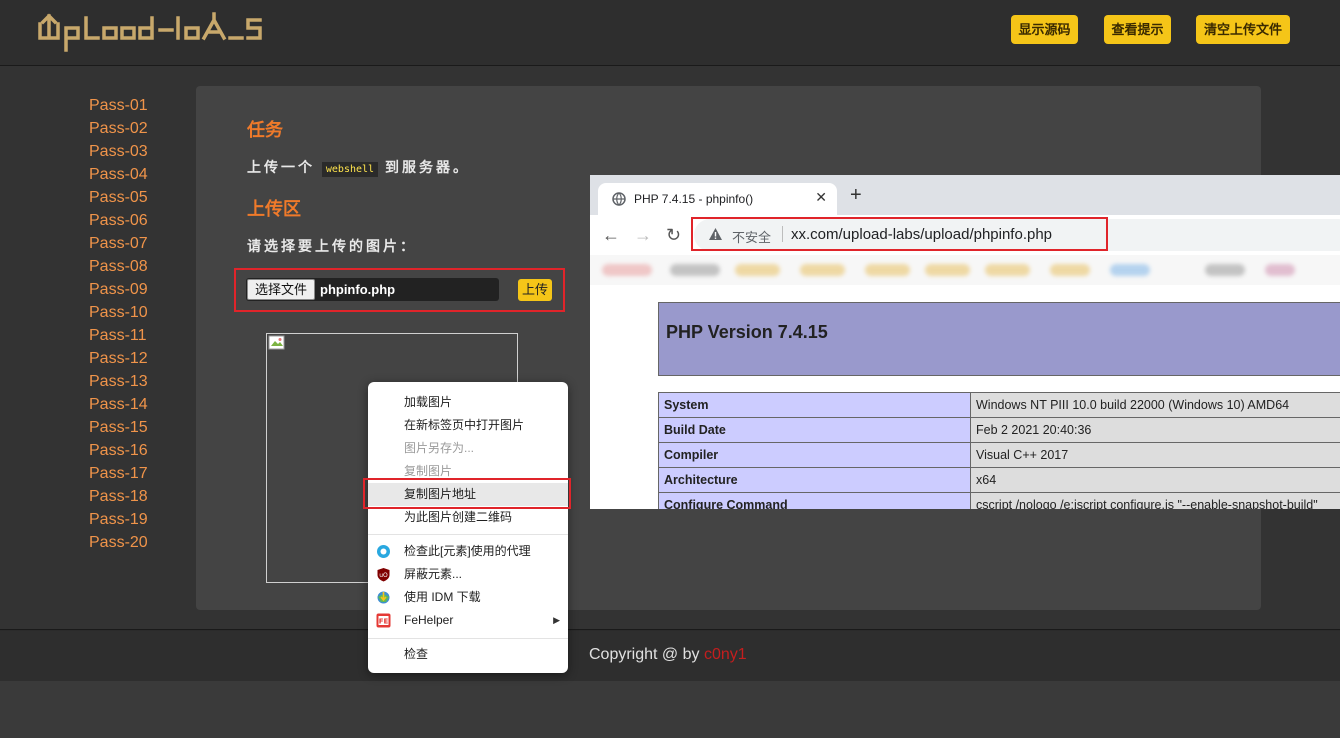 This screenshot has width=1340, height=738. What do you see at coordinates (118, 128) in the screenshot?
I see `menu-item-pass-02: Pass-02` at bounding box center [118, 128].